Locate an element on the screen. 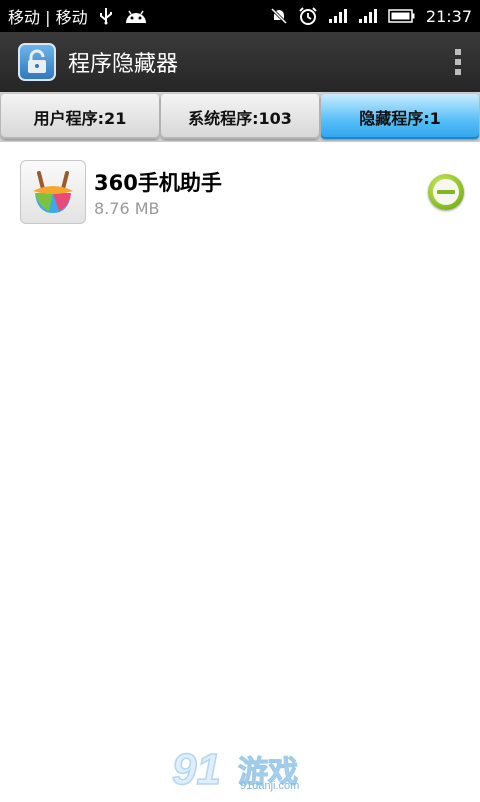 The height and width of the screenshot is (802, 480). app-name: 360手机助手 is located at coordinates (158, 183).